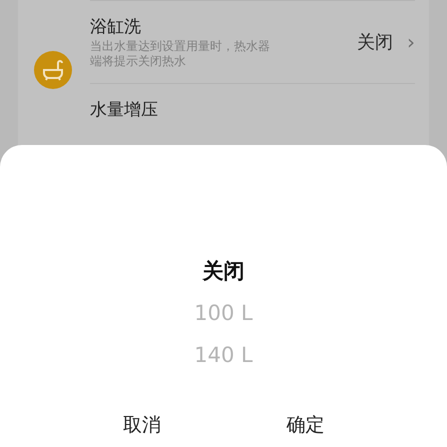 The image size is (447, 447). Describe the element at coordinates (116, 27) in the screenshot. I see `setting-title: 浴缸洗` at that location.